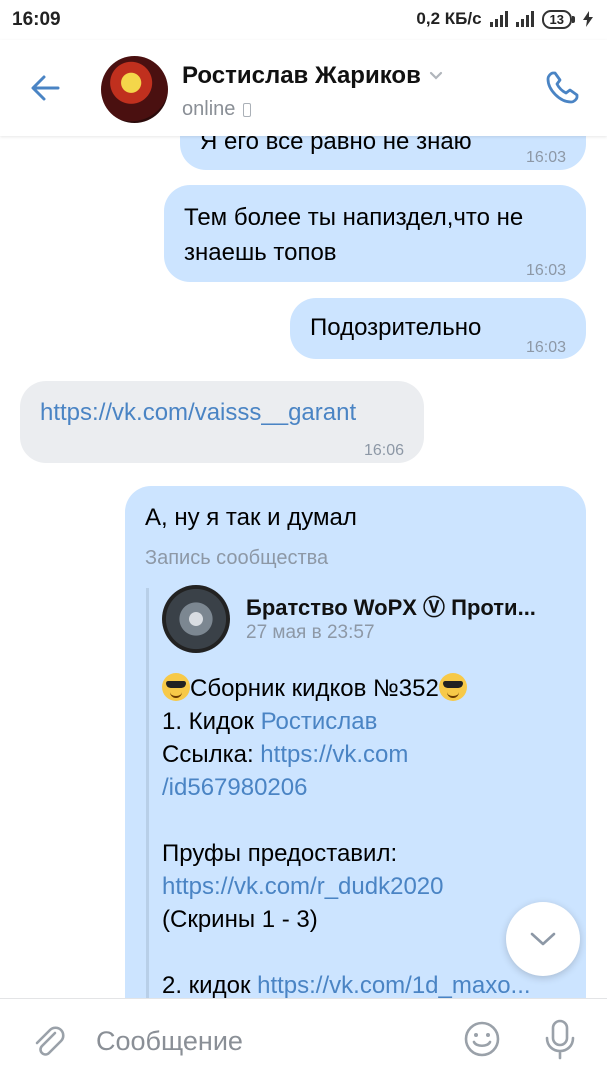 The width and height of the screenshot is (607, 1080). Describe the element at coordinates (383, 450) in the screenshot. I see `message-time: 16:06` at that location.